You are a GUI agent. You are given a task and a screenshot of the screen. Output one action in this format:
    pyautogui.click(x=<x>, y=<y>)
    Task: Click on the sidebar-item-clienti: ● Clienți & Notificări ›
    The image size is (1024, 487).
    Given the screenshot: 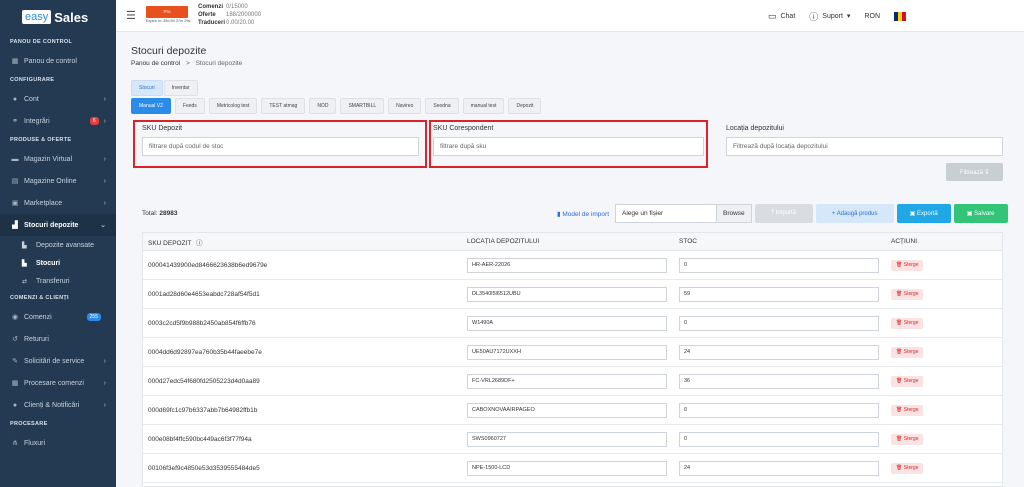 What is the action you would take?
    pyautogui.click(x=58, y=405)
    